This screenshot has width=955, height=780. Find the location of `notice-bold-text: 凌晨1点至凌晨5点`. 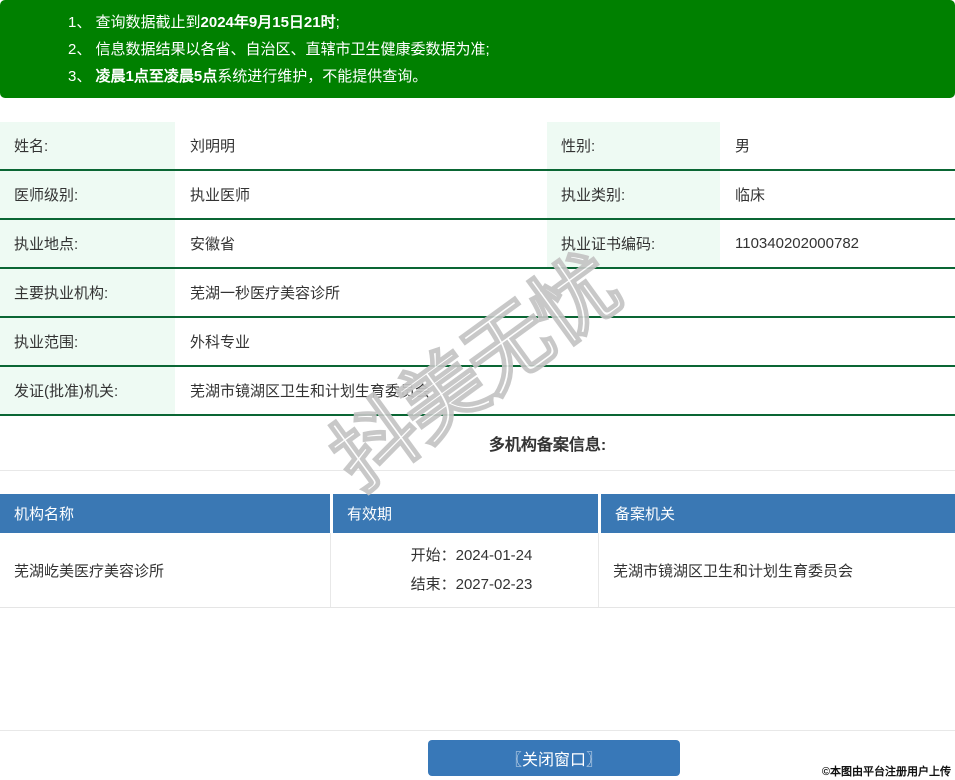

notice-bold-text: 凌晨1点至凌晨5点 is located at coordinates (156, 76).